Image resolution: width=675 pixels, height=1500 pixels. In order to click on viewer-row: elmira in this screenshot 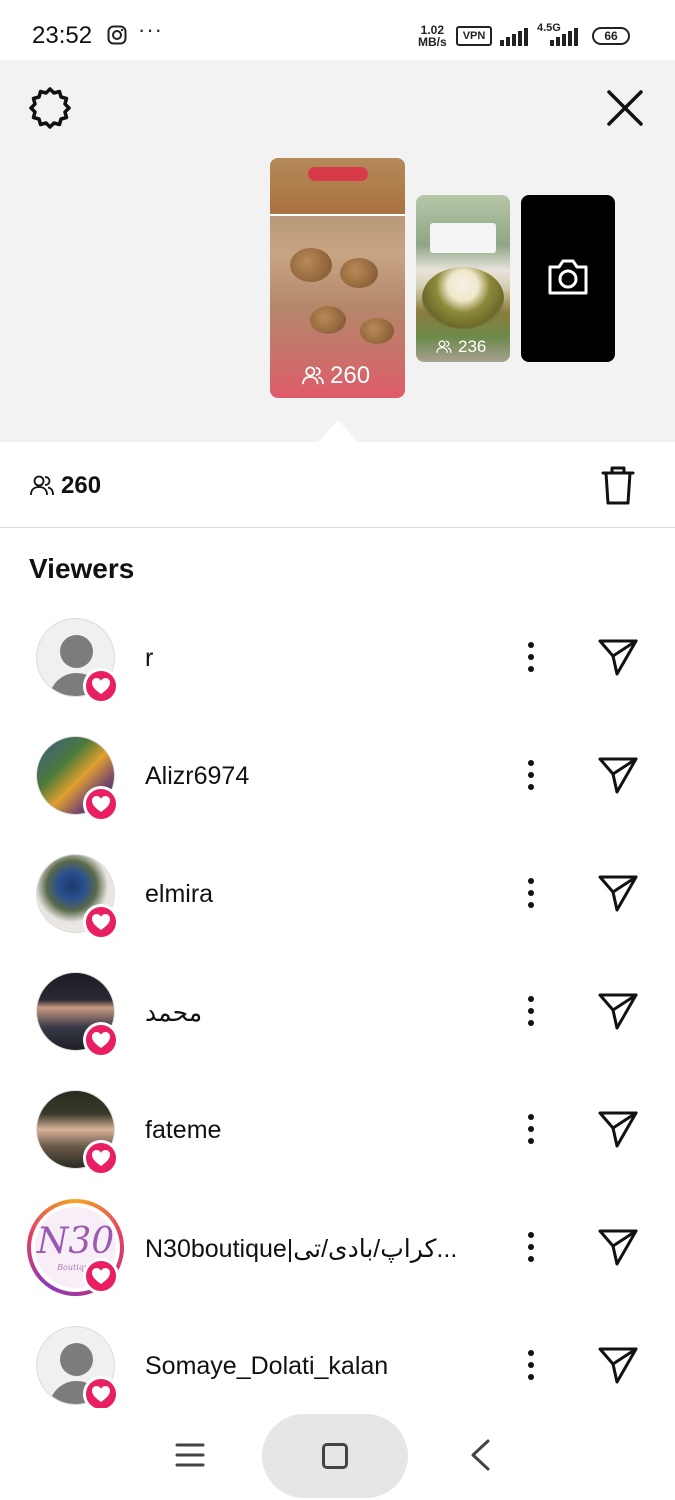, I will do `click(337, 893)`.